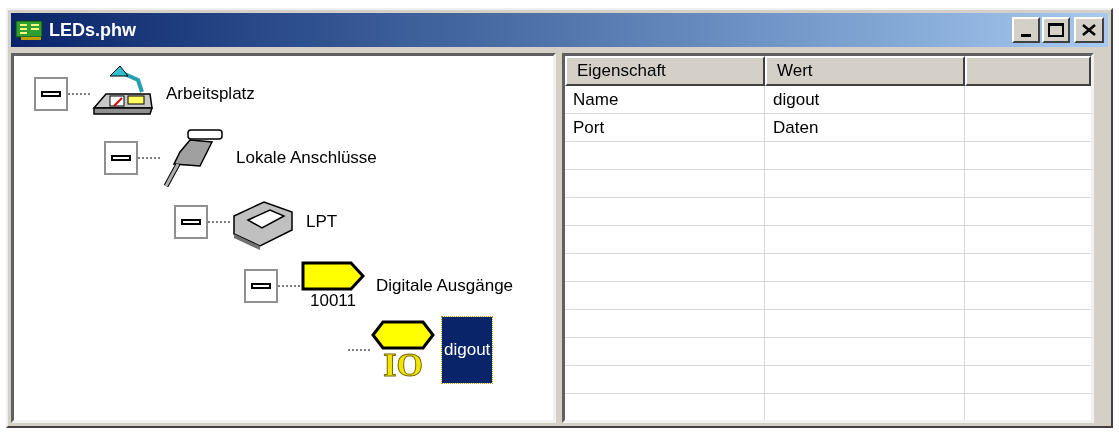 The image size is (1119, 432). Describe the element at coordinates (665, 127) in the screenshot. I see `table-cell: Port` at that location.